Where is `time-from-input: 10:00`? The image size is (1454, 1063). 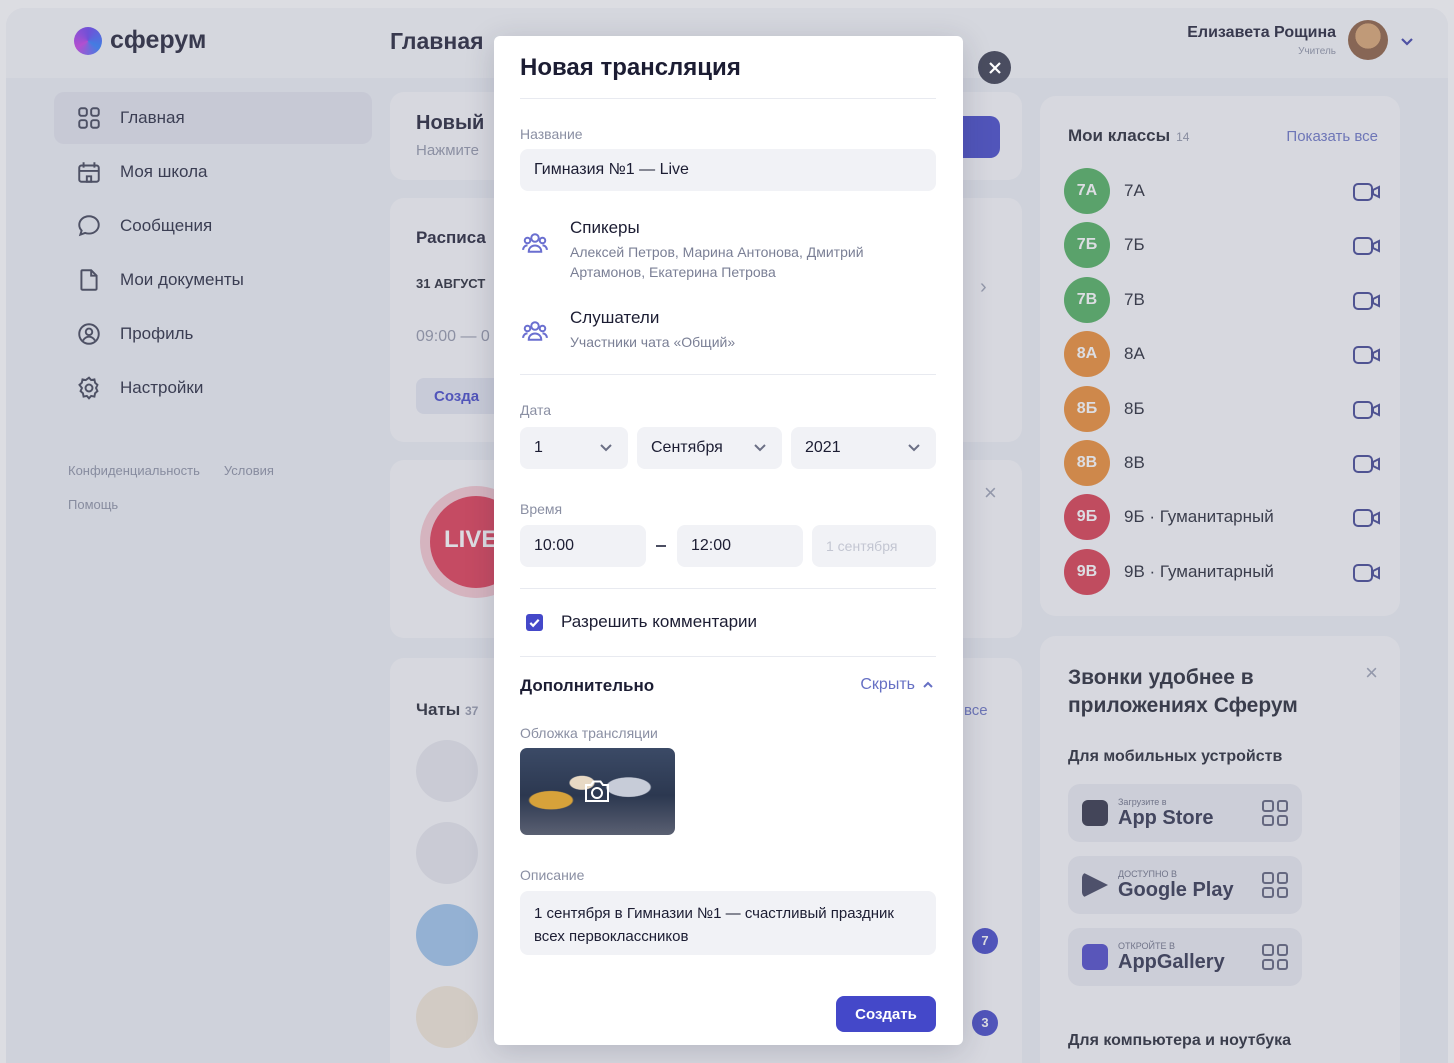 time-from-input: 10:00 is located at coordinates (583, 546).